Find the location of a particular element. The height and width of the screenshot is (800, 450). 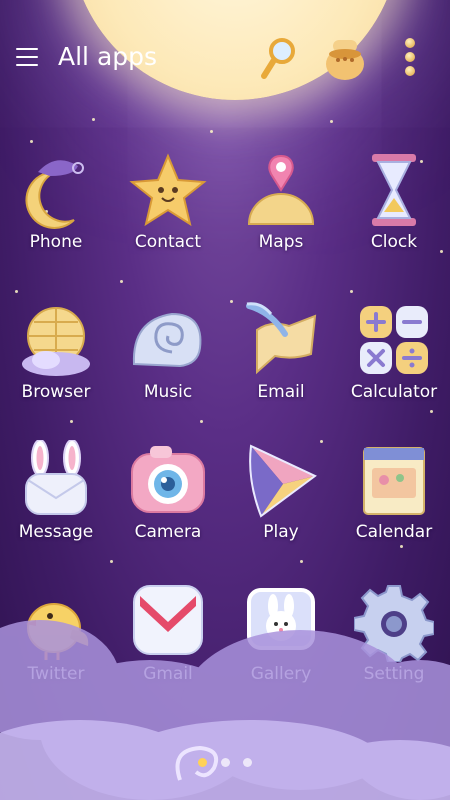

calendar-icon is located at coordinates (394, 481).